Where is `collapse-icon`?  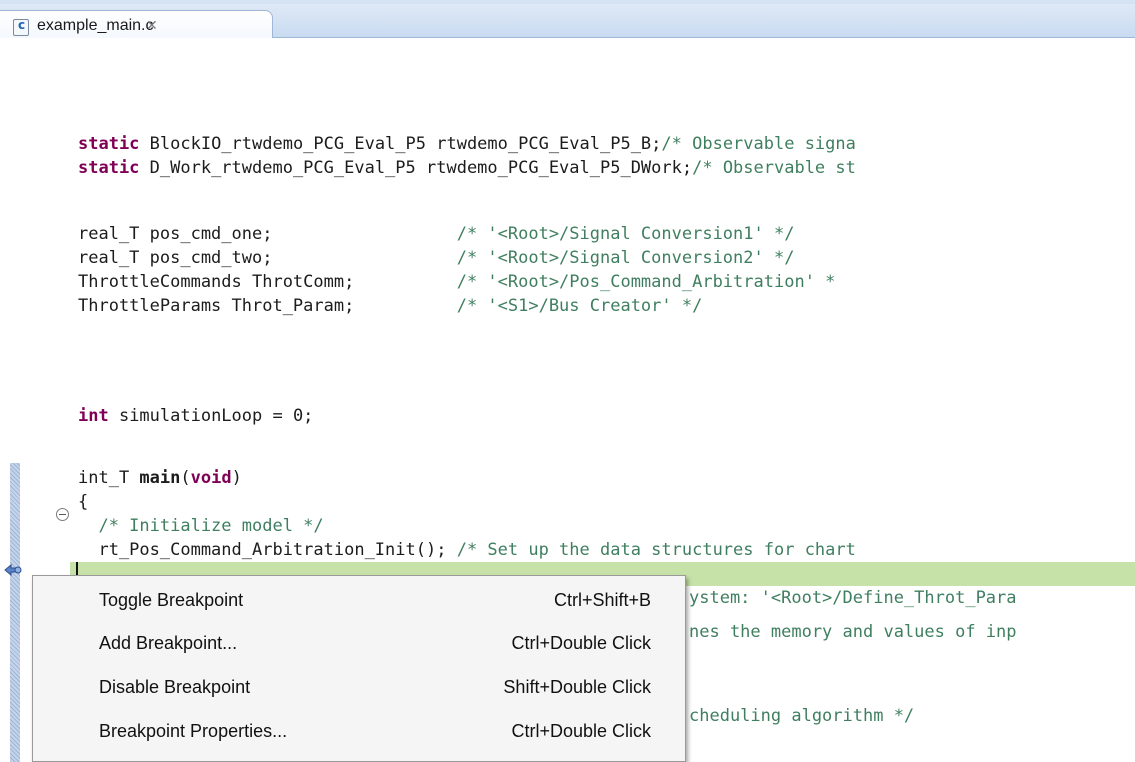 collapse-icon is located at coordinates (62, 514).